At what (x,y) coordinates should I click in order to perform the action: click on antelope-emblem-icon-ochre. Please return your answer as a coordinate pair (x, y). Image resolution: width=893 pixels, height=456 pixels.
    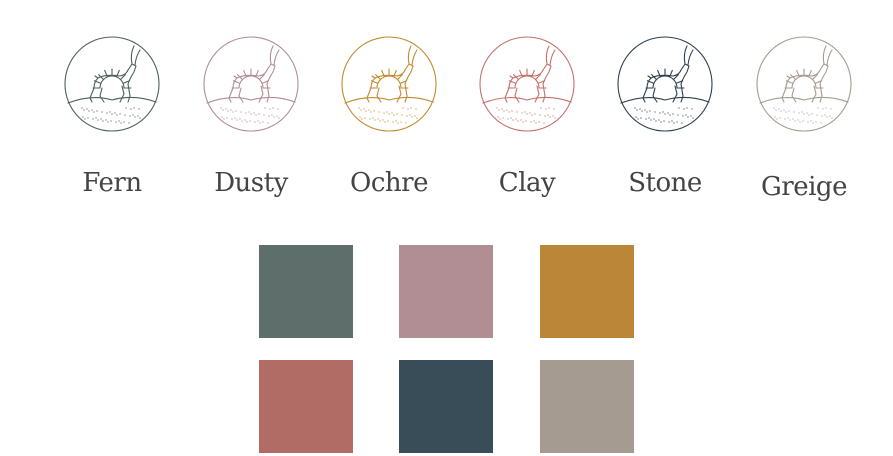
    Looking at the image, I should click on (389, 84).